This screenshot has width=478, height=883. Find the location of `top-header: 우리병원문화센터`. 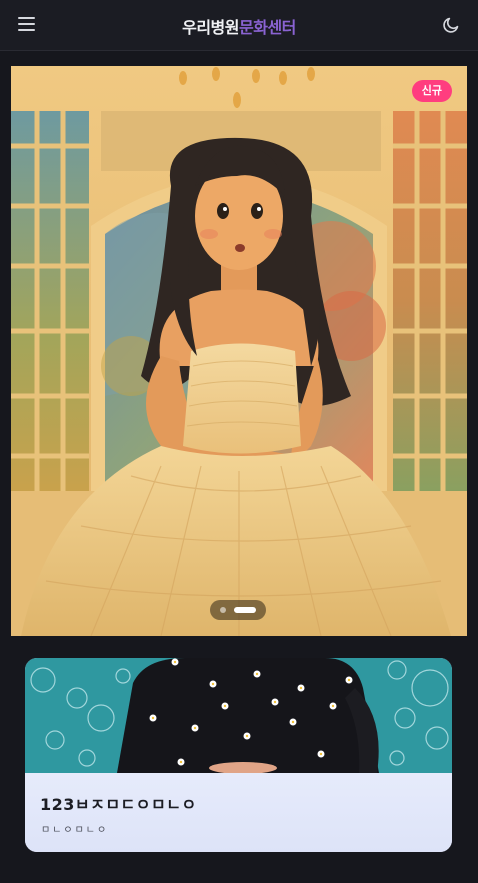

top-header: 우리병원문화센터 is located at coordinates (239, 25).